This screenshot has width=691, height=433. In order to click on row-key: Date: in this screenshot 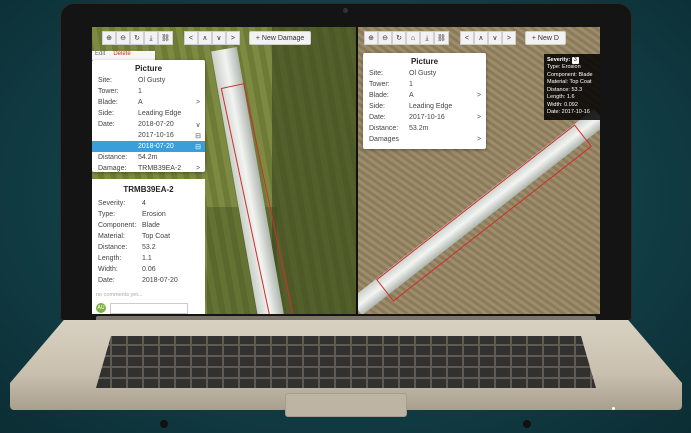, I will do `click(106, 124)`.